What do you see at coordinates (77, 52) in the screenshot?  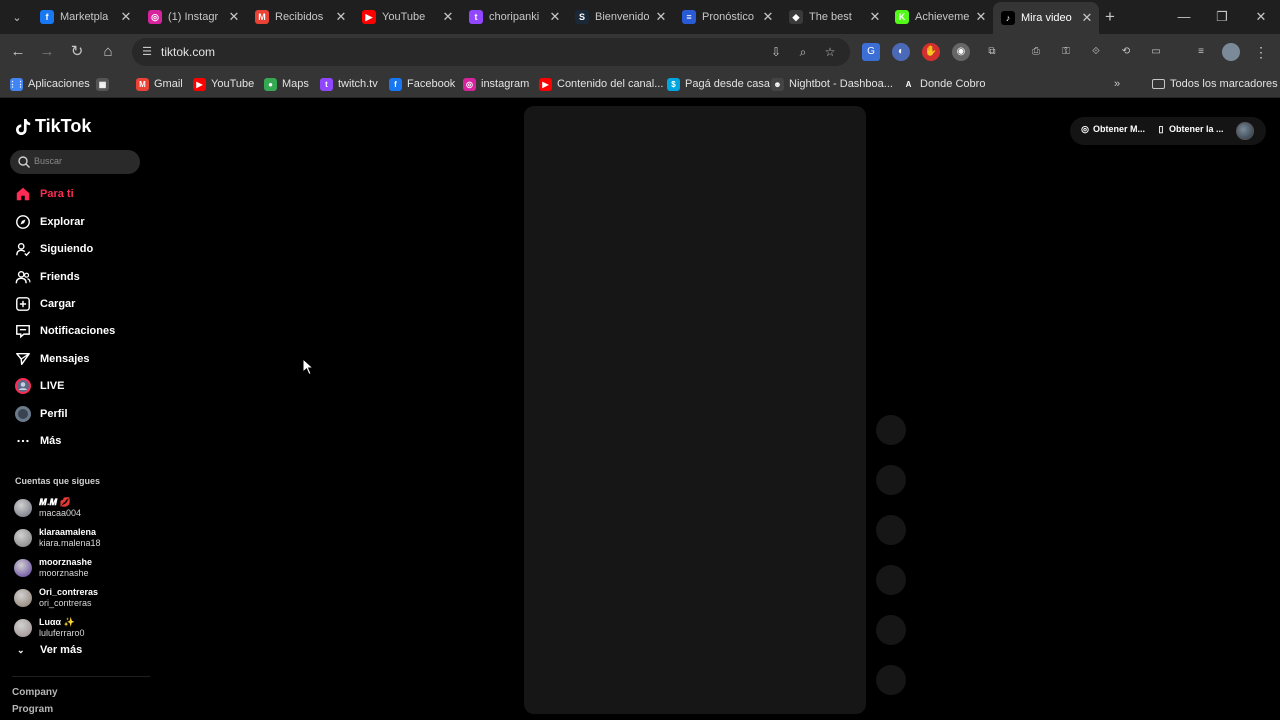 I see `reload-icon: ↻` at bounding box center [77, 52].